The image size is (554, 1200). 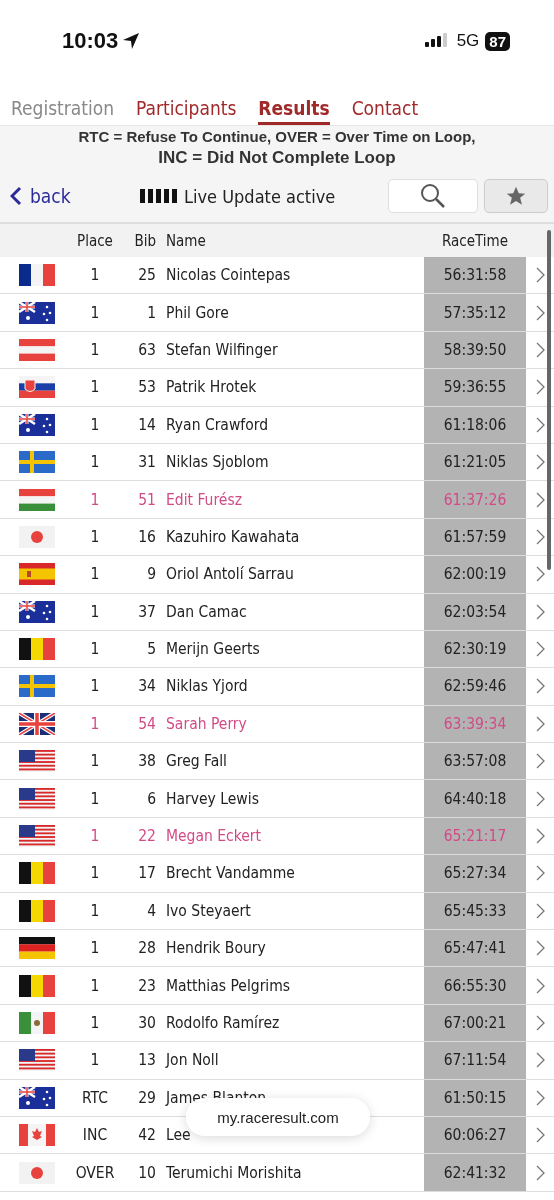 I want to click on result-row: 1 23 Matthias Pelgrims 66:55:30, so click(x=277, y=986).